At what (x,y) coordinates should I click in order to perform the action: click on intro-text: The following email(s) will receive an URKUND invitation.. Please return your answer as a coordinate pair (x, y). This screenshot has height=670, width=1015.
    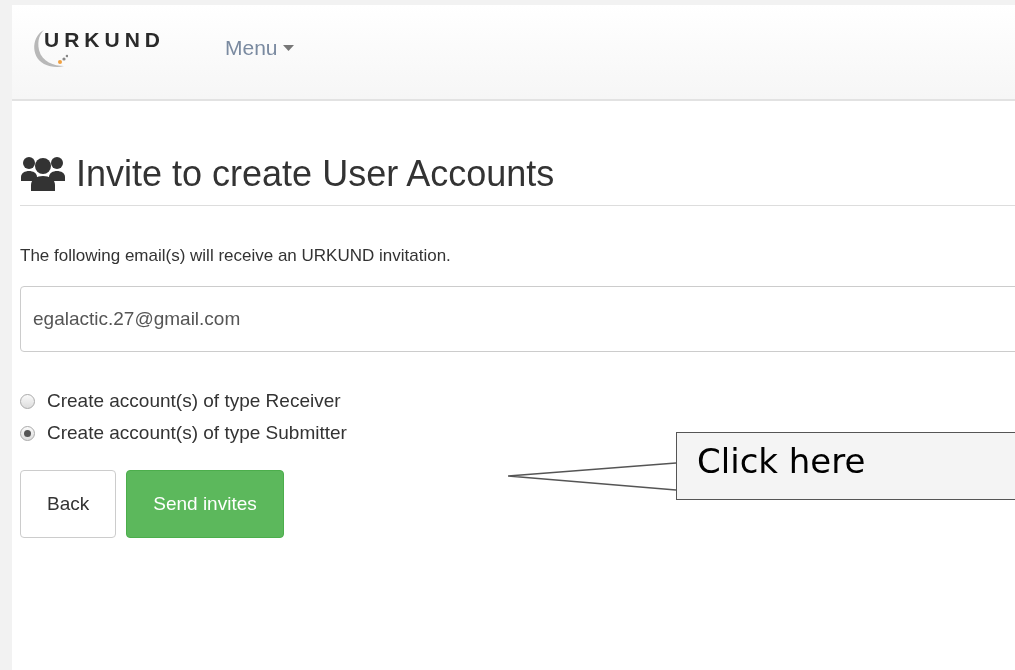
    Looking at the image, I should click on (236, 256).